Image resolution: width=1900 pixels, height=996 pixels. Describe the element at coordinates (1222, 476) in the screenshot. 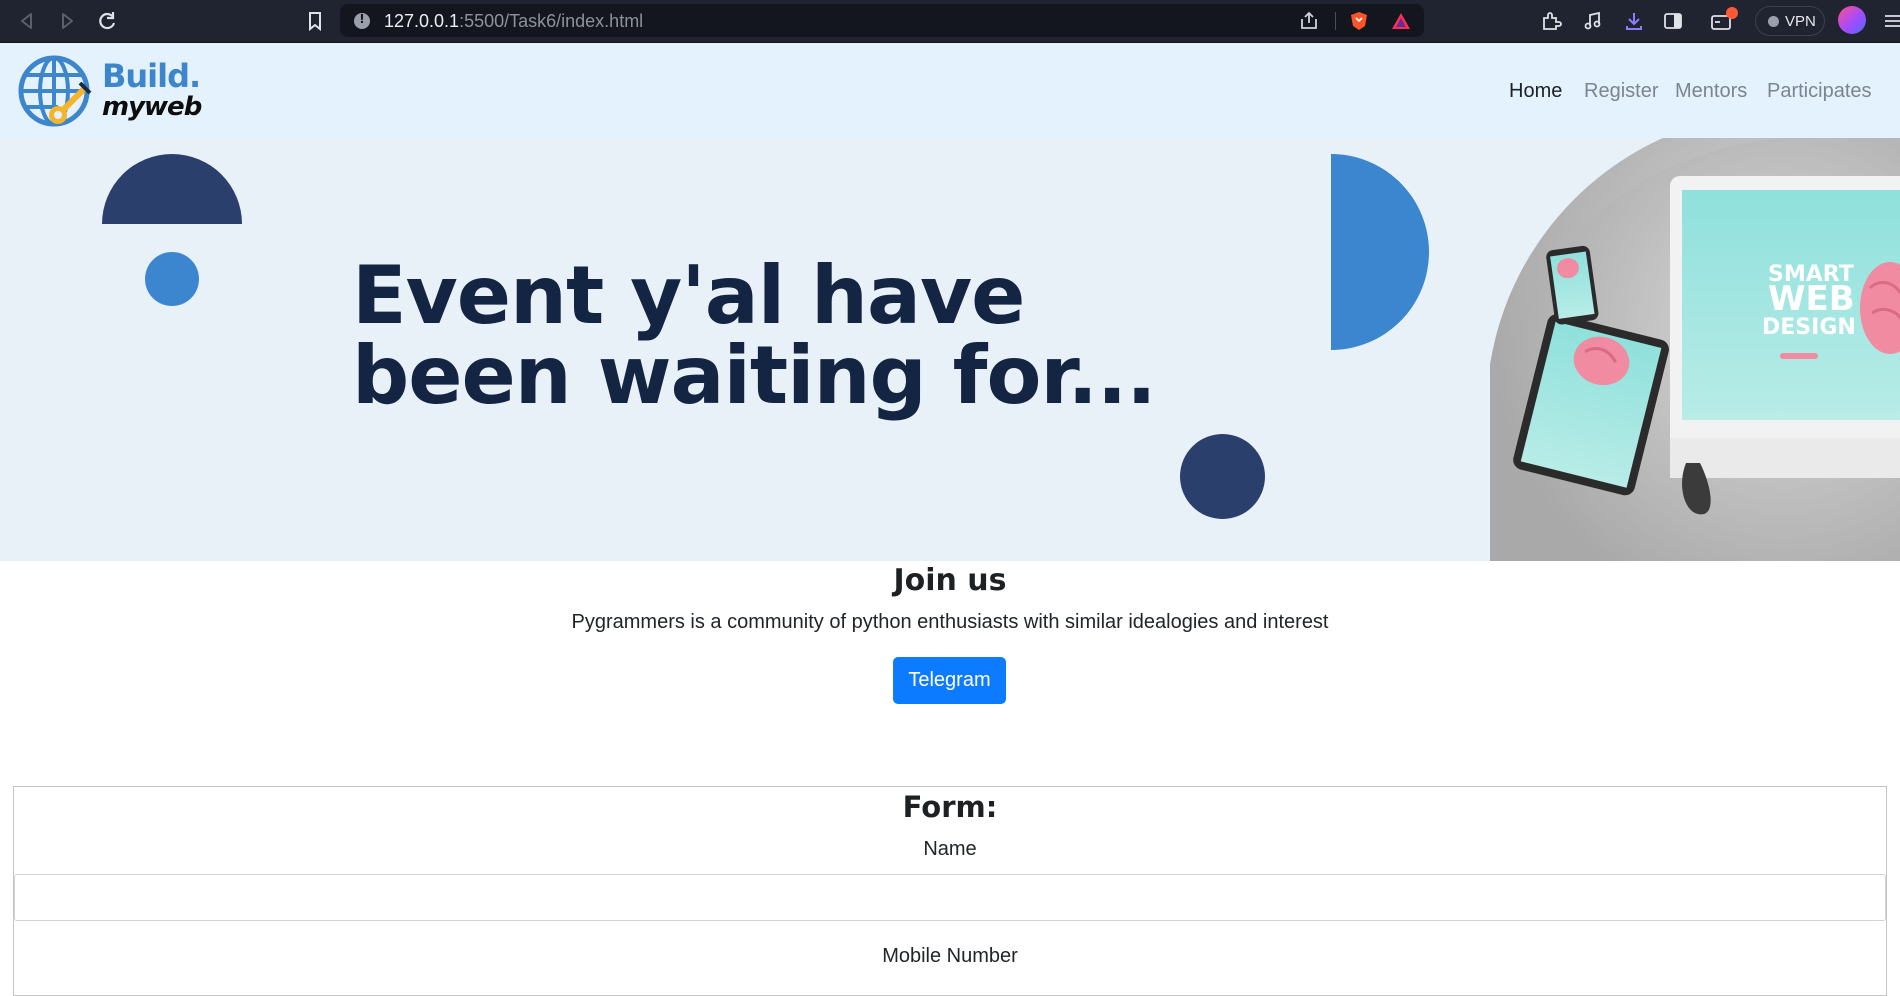

I see `decor-circle-navy` at that location.